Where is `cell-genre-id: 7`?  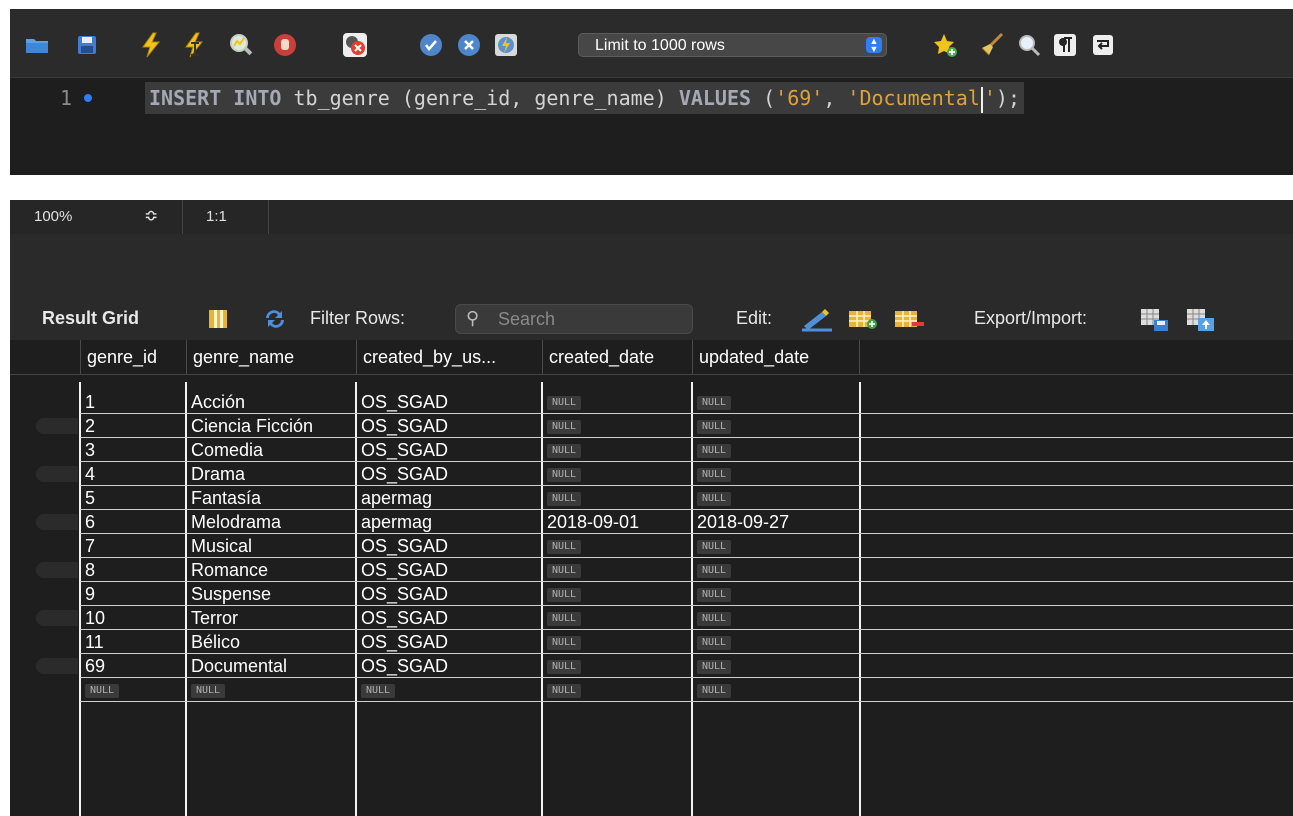
cell-genre-id: 7 is located at coordinates (133, 546).